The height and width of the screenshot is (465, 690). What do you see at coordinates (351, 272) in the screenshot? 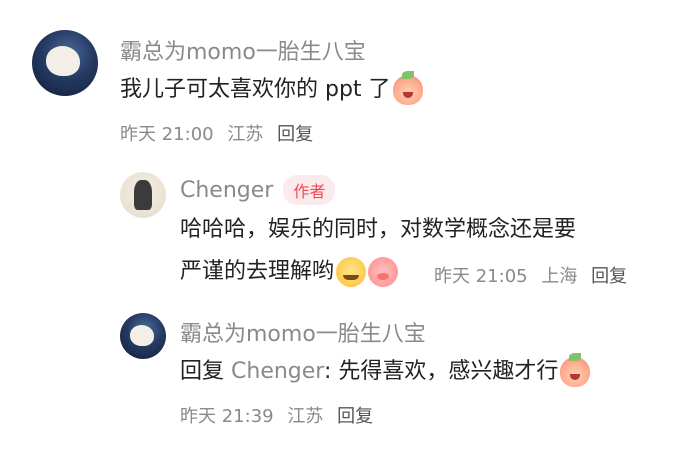
I see `smile-emoji-icon` at bounding box center [351, 272].